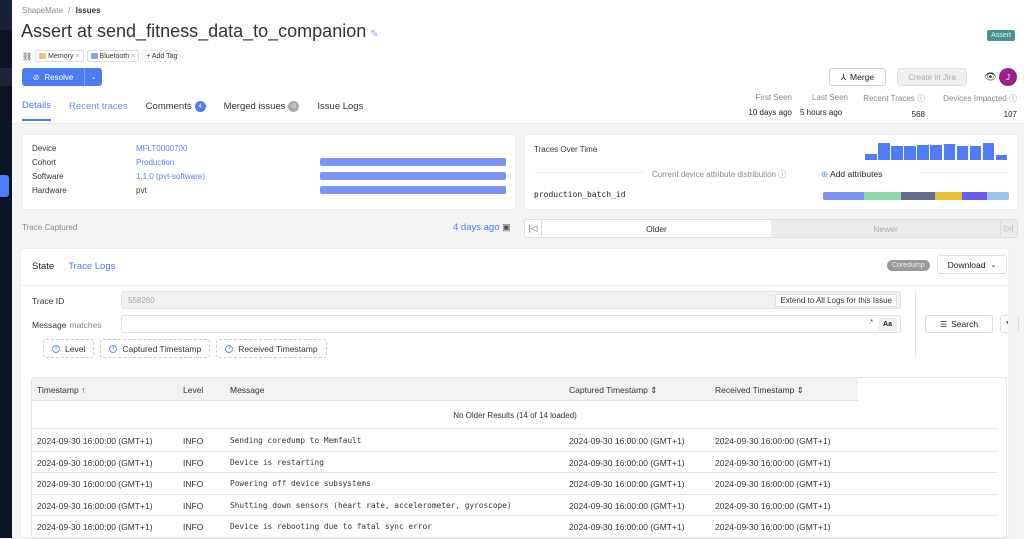 This screenshot has width=1024, height=539. Describe the element at coordinates (533, 228) in the screenshot. I see `first-trace-icon: |◁` at that location.